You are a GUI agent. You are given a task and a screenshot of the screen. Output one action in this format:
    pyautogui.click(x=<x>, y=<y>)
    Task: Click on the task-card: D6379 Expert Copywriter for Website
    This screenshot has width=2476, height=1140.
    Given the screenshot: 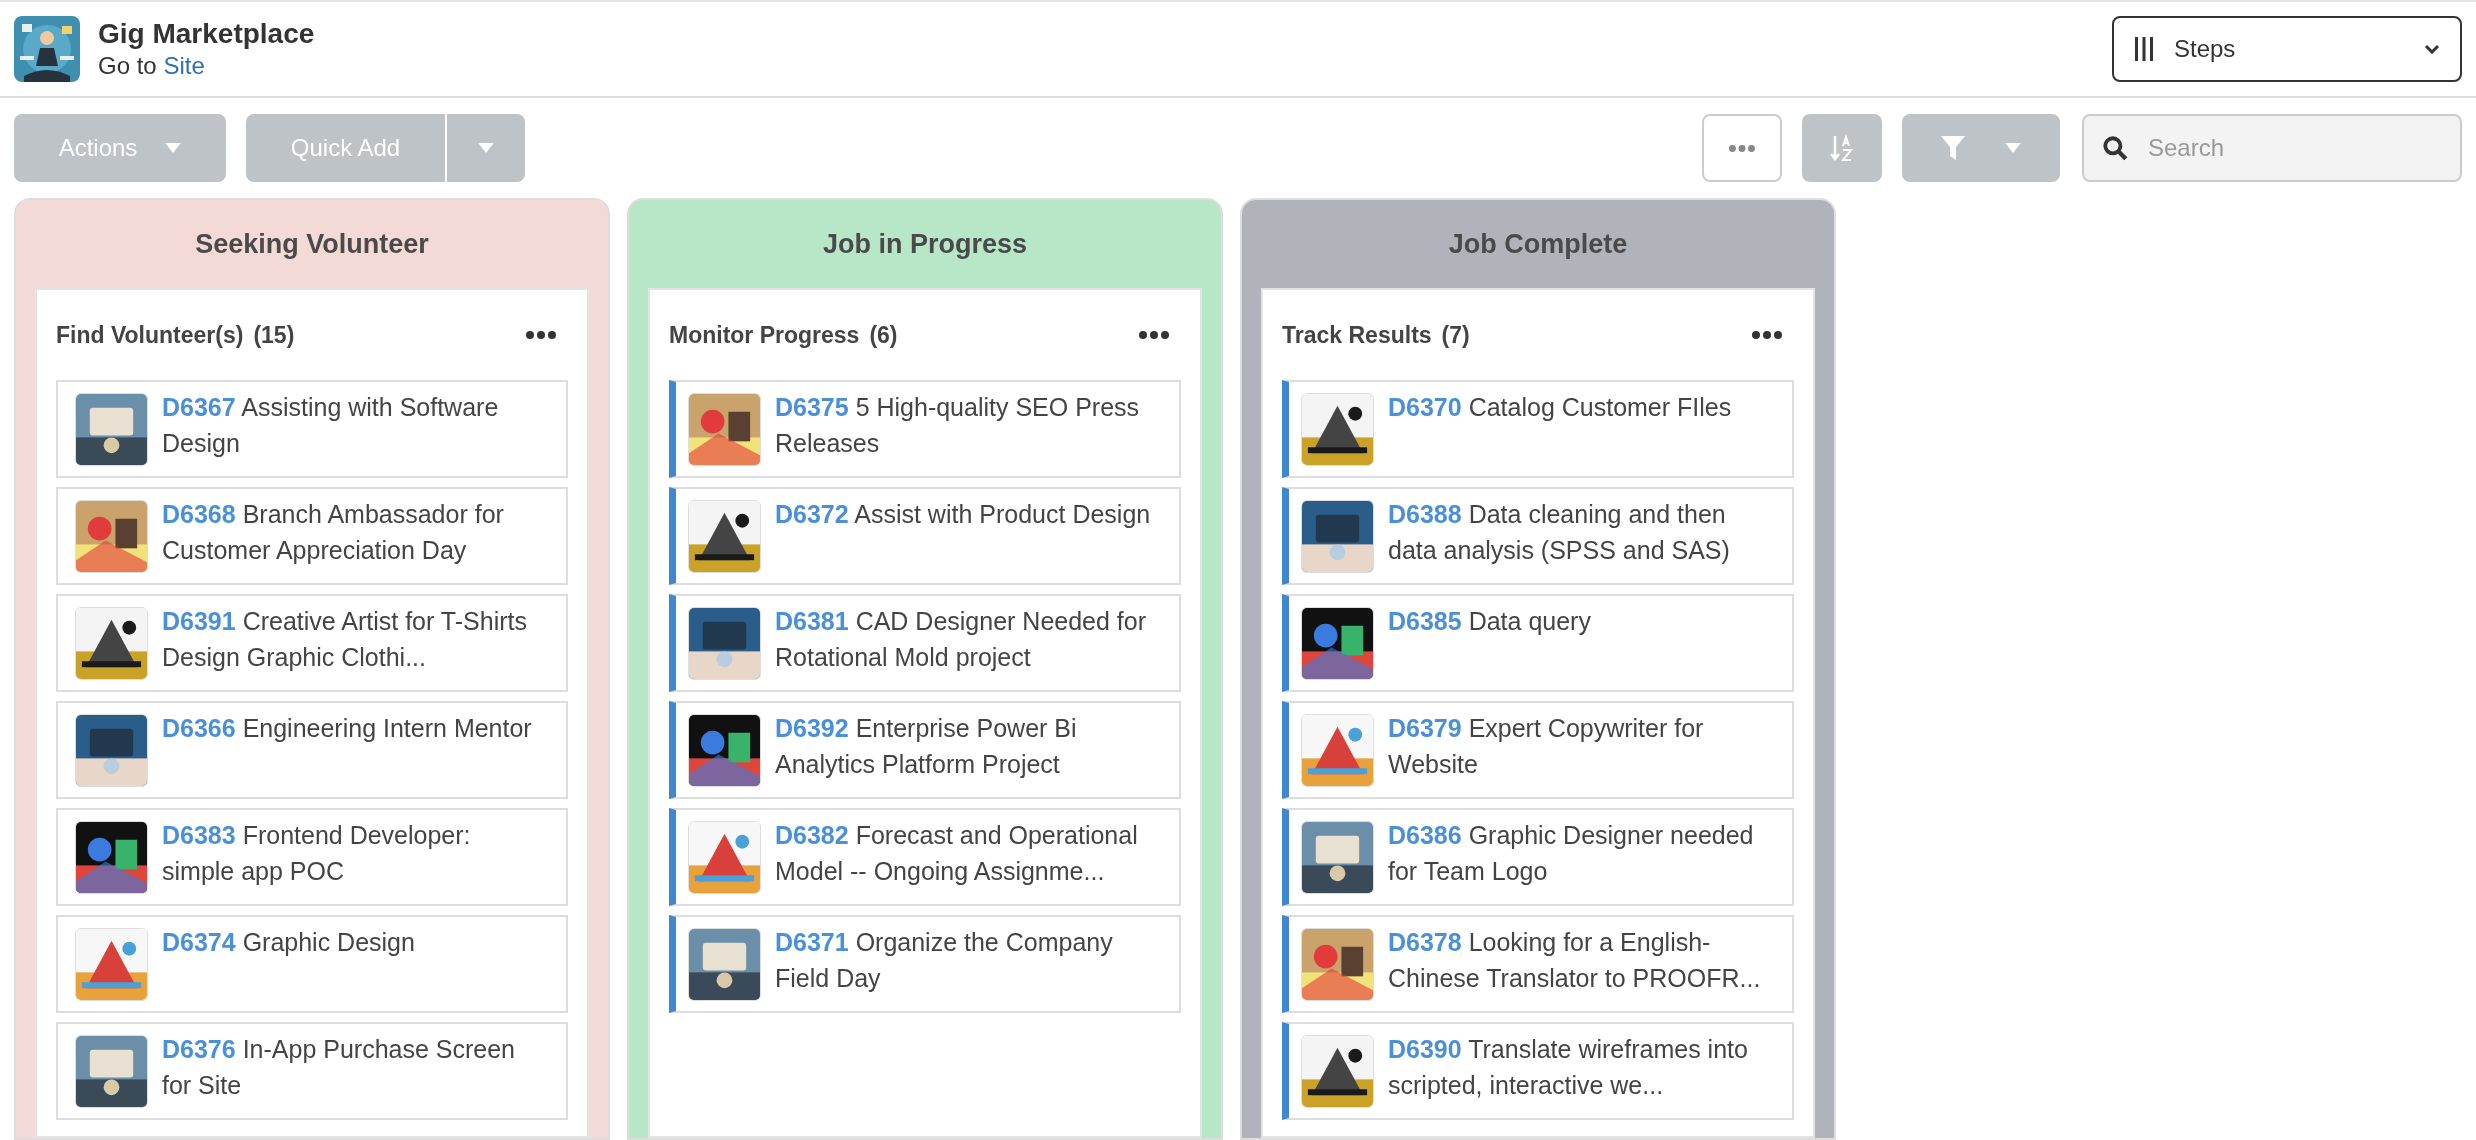 What is the action you would take?
    pyautogui.click(x=1538, y=750)
    